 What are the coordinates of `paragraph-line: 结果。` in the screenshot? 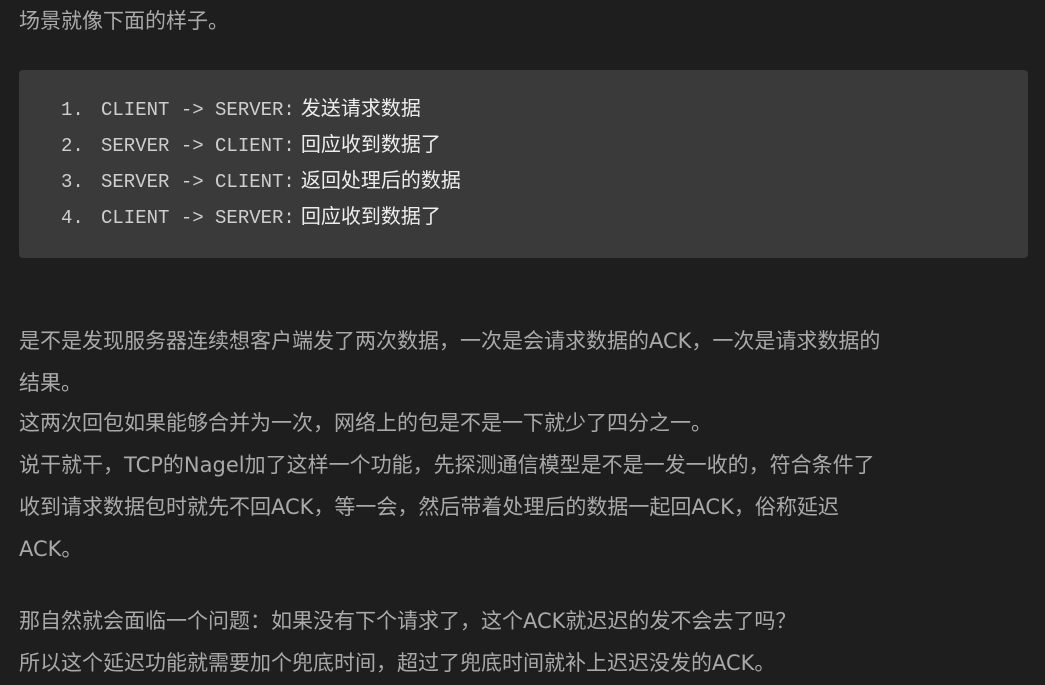 It's located at (50, 383).